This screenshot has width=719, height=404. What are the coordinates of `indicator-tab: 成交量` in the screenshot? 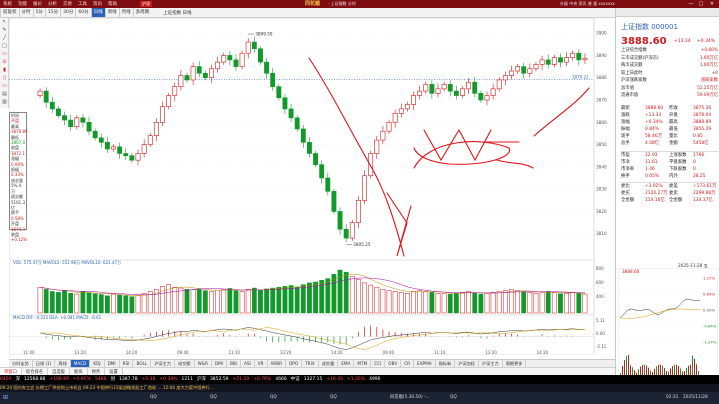 It's located at (329, 363).